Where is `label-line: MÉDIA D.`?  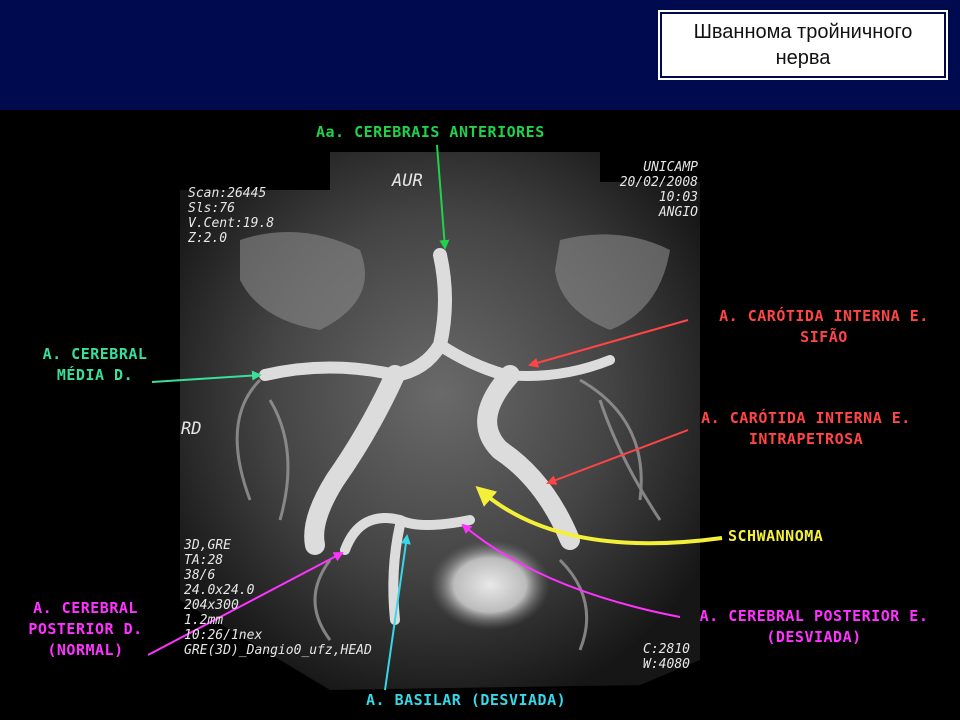 label-line: MÉDIA D. is located at coordinates (95, 375).